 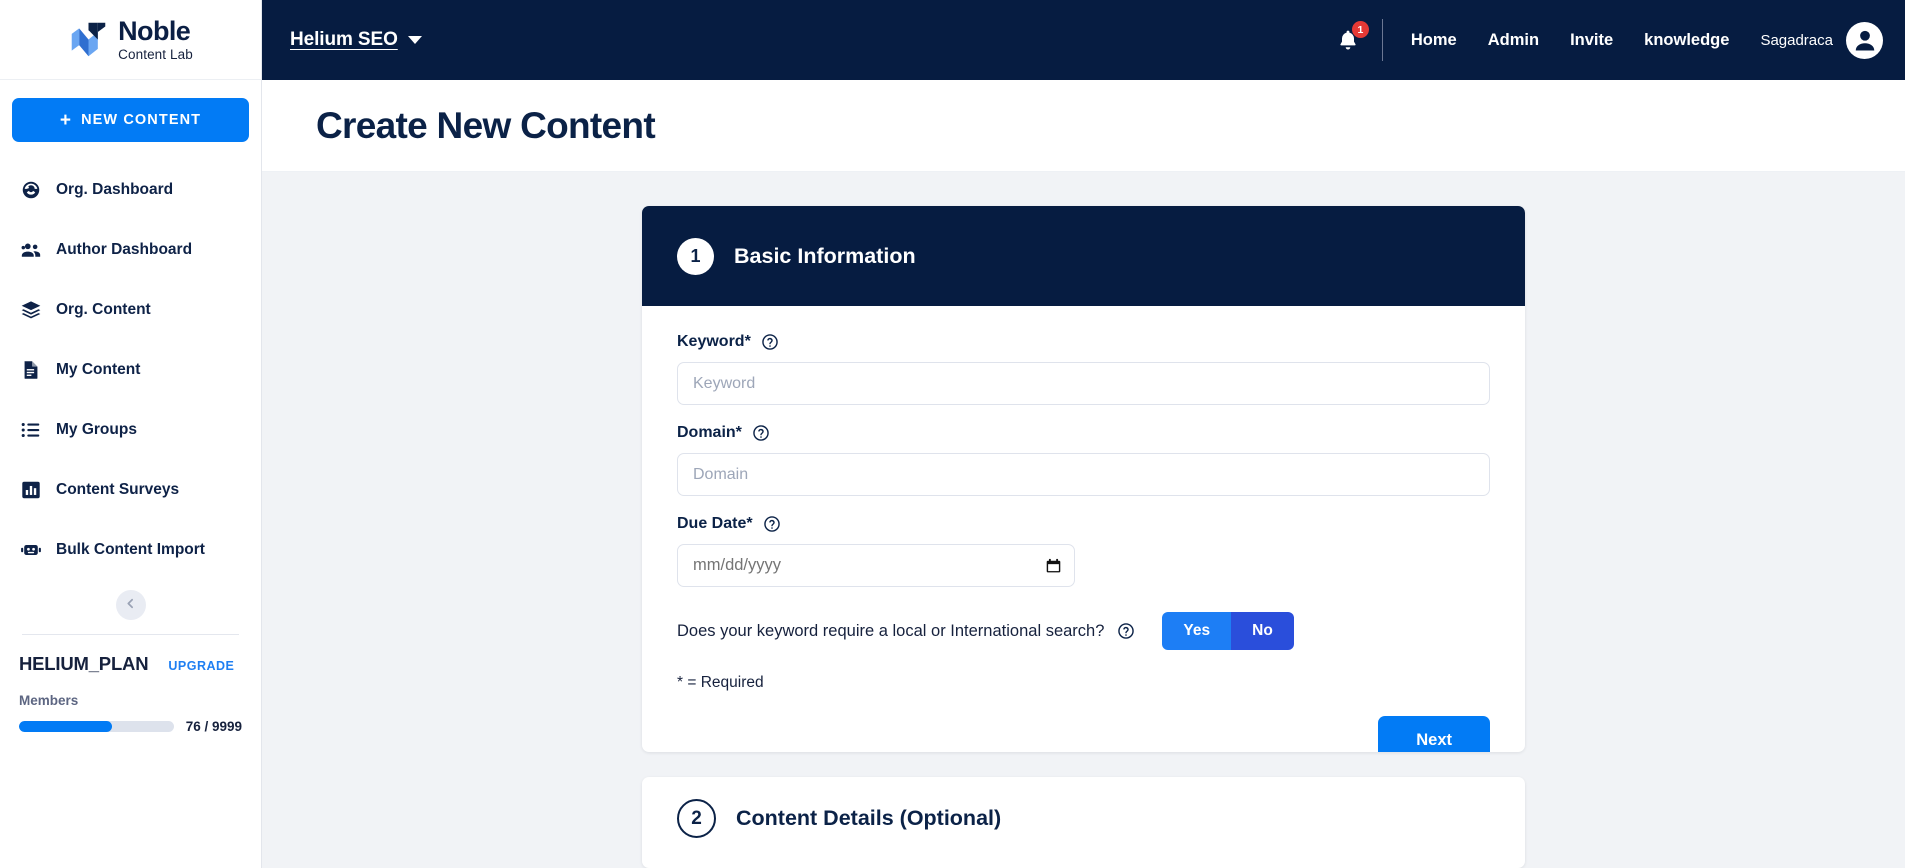 I want to click on topbar-right: 1 Home Admin Invite knowledge Sagadraca, so click(x=1609, y=40).